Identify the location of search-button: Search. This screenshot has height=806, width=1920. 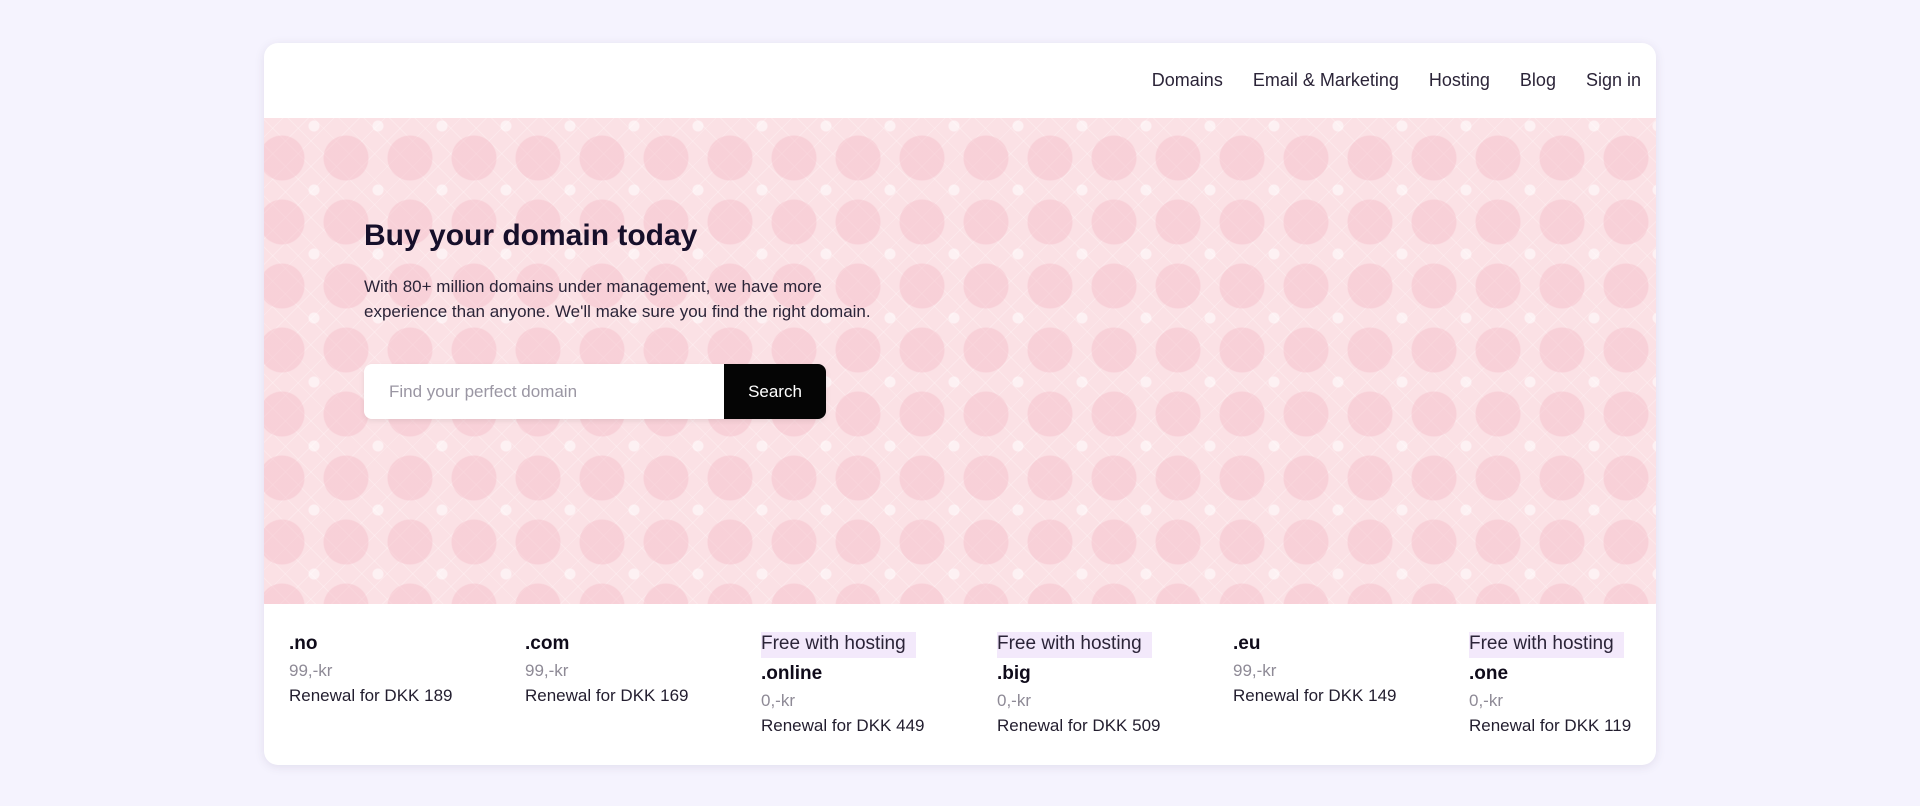
(775, 391).